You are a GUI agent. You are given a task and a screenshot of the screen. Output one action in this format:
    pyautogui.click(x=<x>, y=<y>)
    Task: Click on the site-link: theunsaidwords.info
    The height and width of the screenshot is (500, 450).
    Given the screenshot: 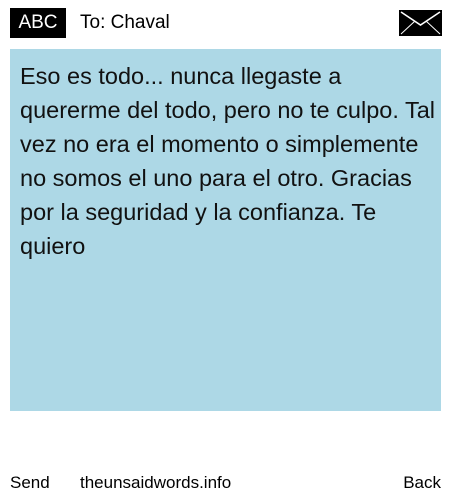 What is the action you would take?
    pyautogui.click(x=155, y=483)
    